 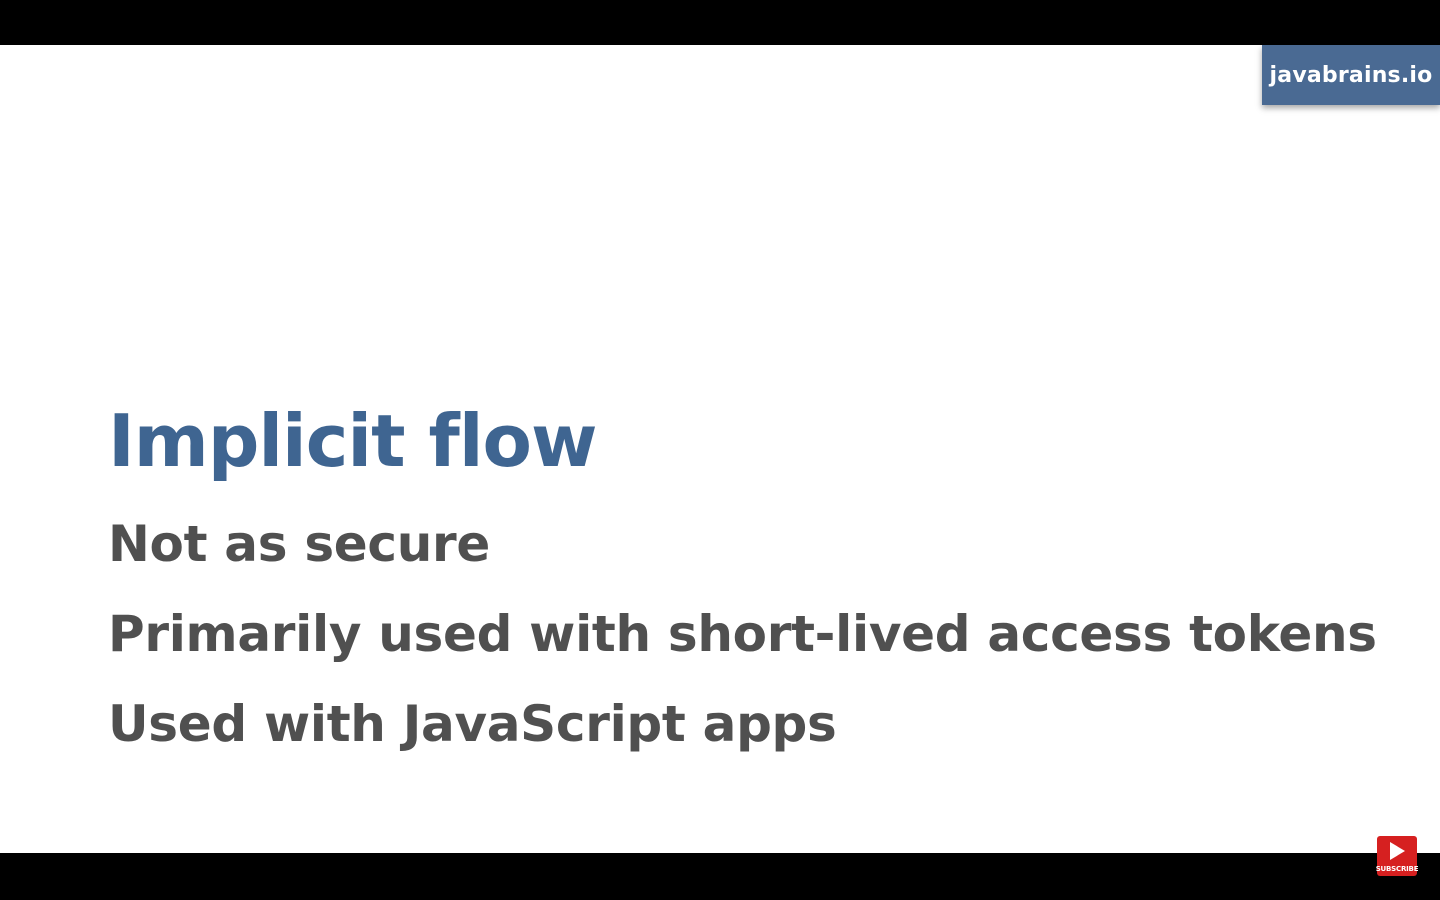 I want to click on play-icon, so click(x=1397, y=851).